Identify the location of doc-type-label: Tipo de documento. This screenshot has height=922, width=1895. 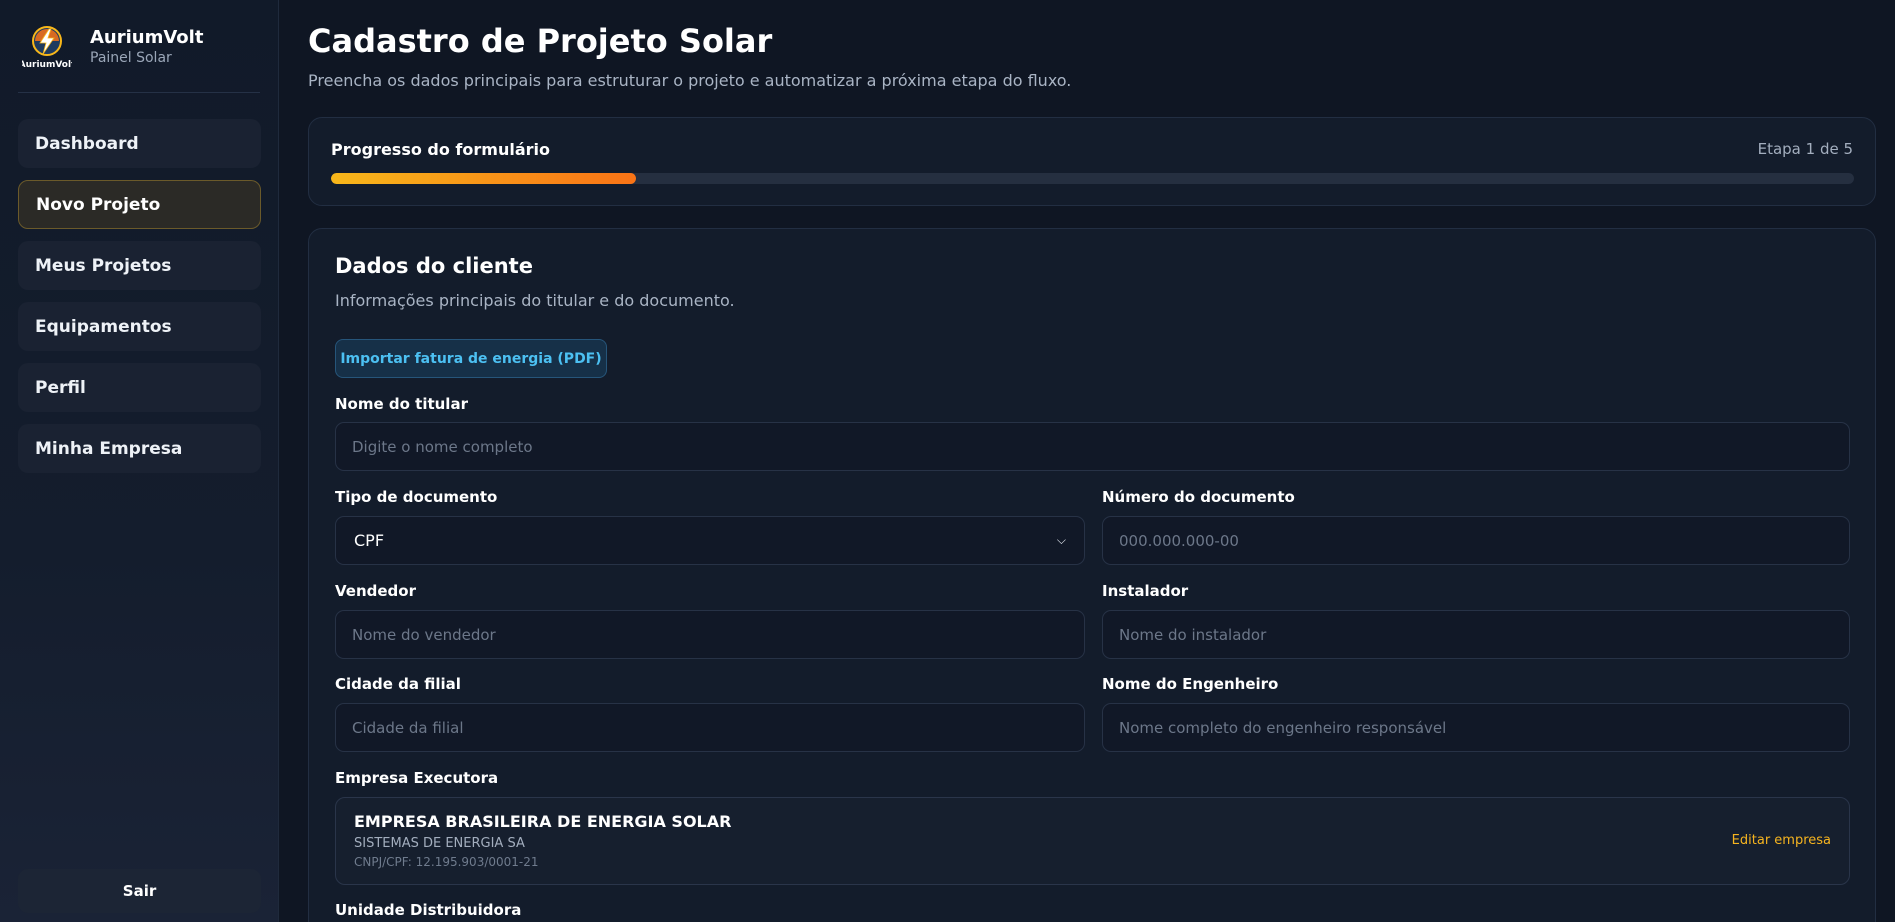
(416, 497).